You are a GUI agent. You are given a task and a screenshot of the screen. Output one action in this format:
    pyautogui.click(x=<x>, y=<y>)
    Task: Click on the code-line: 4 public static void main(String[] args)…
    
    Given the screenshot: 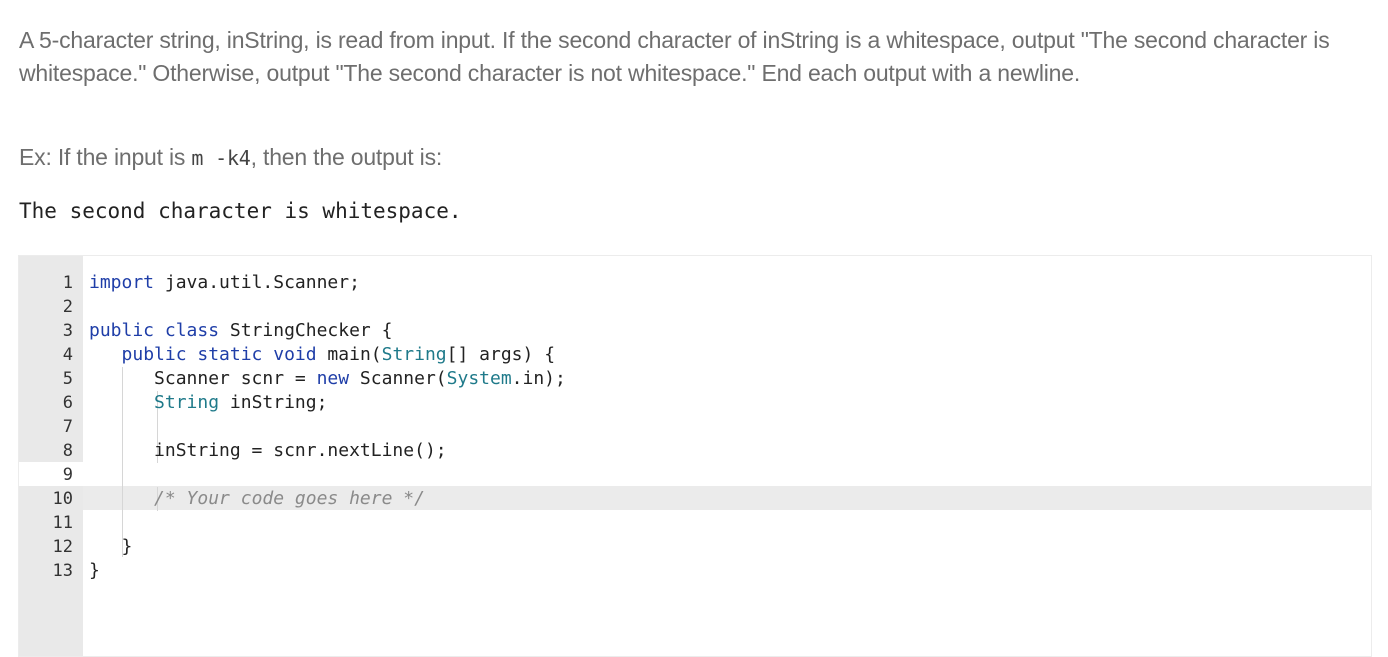 What is the action you would take?
    pyautogui.click(x=695, y=355)
    